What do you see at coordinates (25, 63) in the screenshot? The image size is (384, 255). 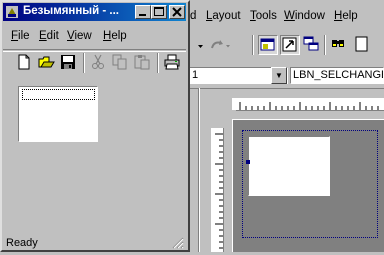 I see `new-icon` at bounding box center [25, 63].